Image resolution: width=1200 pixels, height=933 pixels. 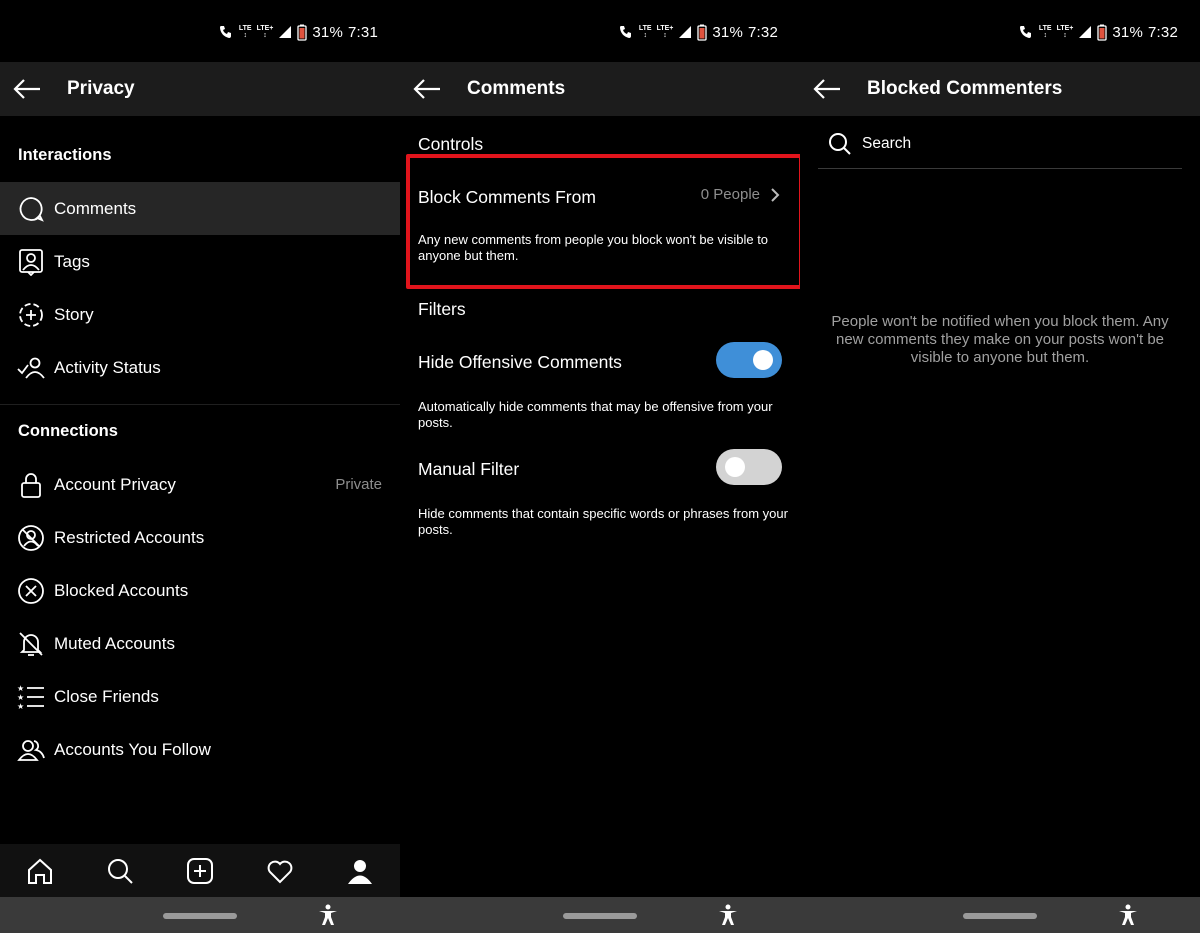 I want to click on search-input: Search, so click(x=1000, y=146).